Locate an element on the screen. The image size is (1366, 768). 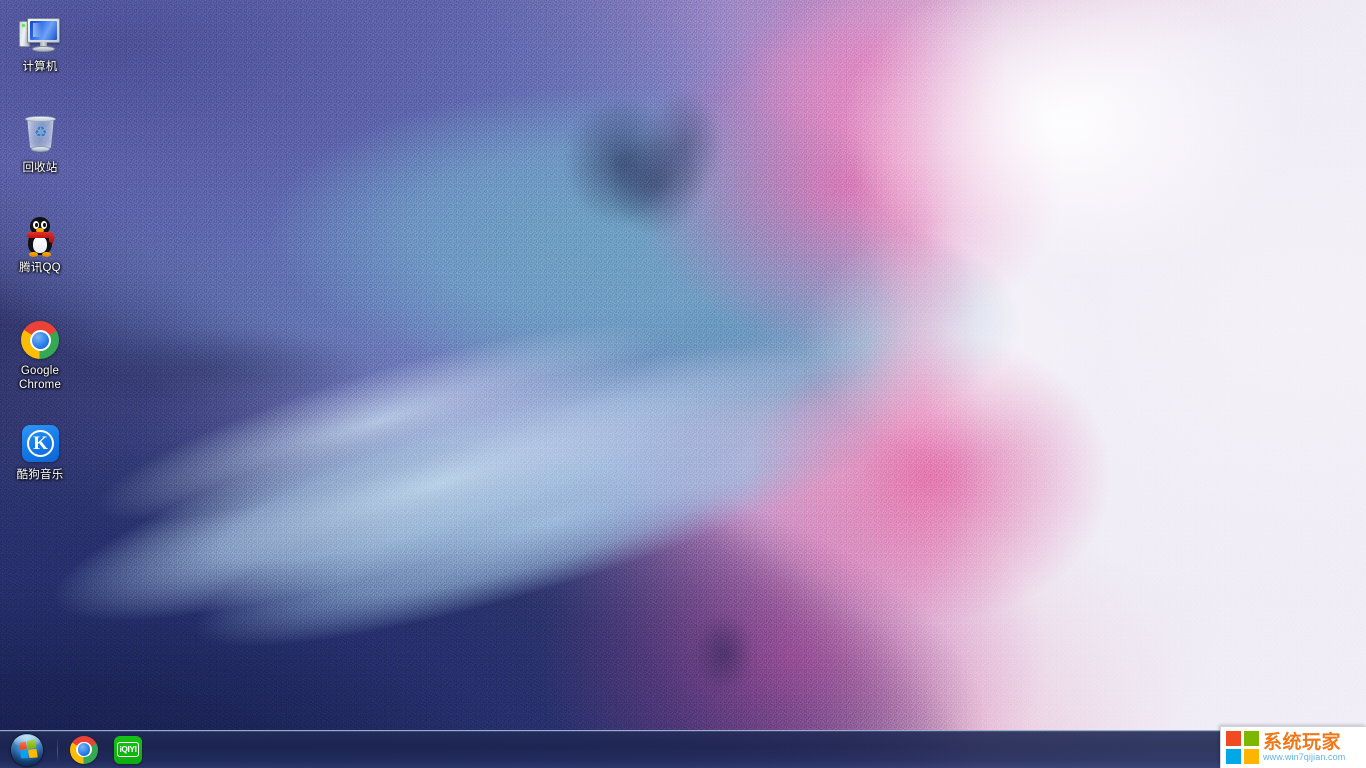
windows-start-orb-icon is located at coordinates (27, 749).